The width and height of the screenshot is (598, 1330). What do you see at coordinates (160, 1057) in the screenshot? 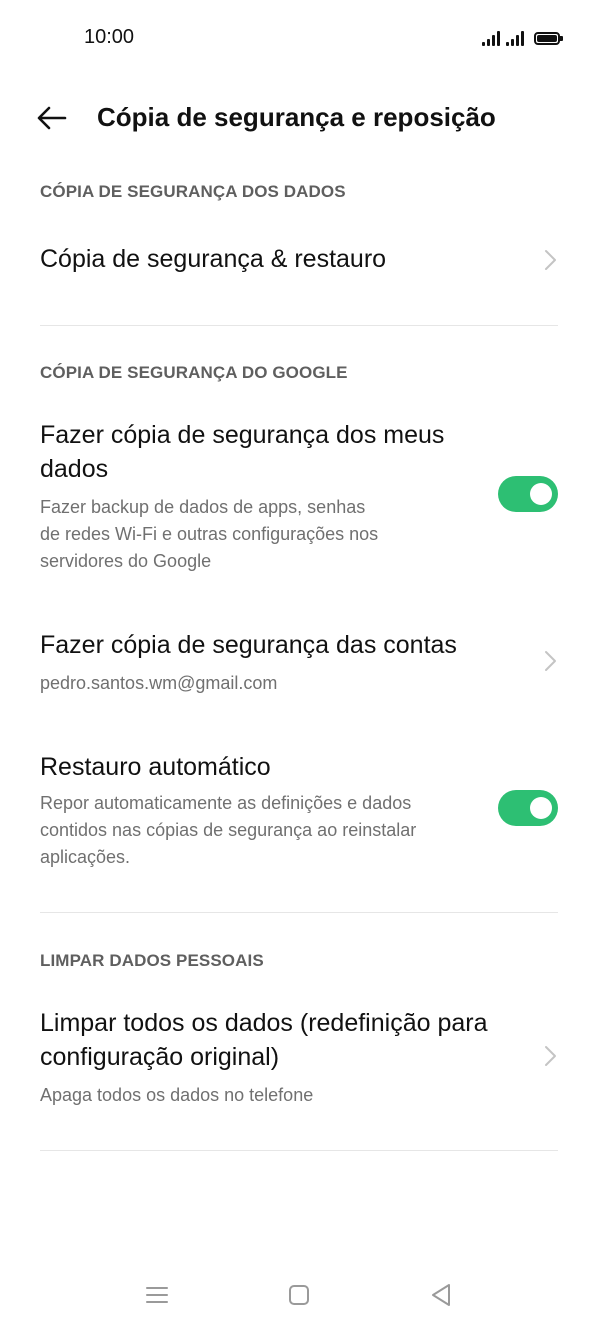
I see `factory-reset-title-line2: configuração original)` at bounding box center [160, 1057].